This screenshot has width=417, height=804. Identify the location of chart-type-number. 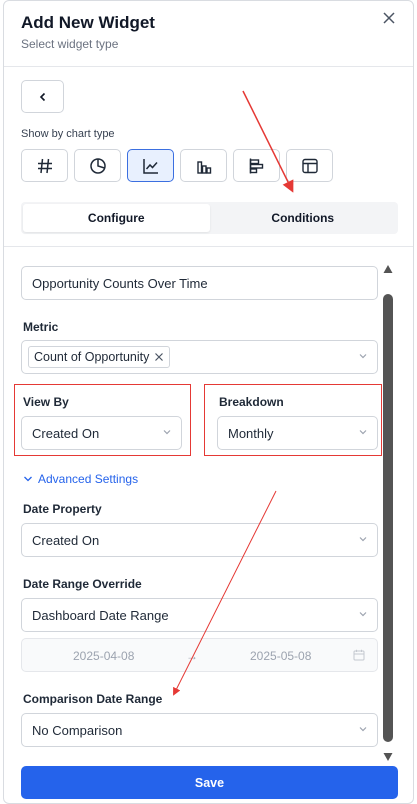
(44, 165).